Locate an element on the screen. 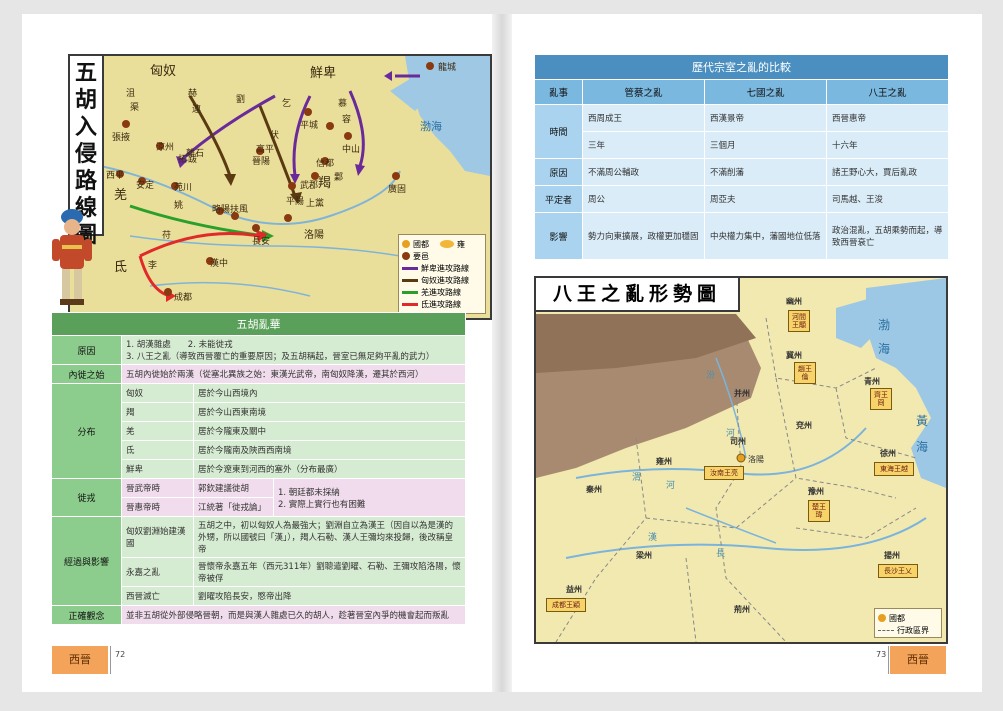  tribe-name-cell: 鮮卑 is located at coordinates (157, 469).